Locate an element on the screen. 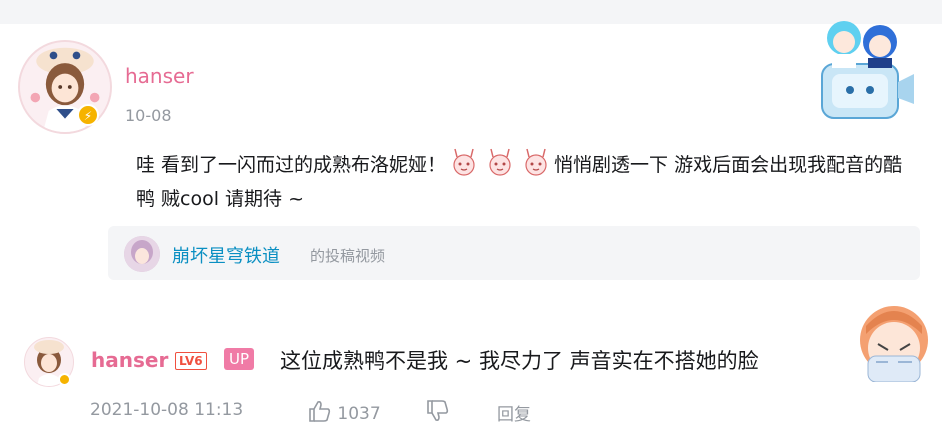 Image resolution: width=942 pixels, height=440 pixels. like-count: 1037 is located at coordinates (359, 414).